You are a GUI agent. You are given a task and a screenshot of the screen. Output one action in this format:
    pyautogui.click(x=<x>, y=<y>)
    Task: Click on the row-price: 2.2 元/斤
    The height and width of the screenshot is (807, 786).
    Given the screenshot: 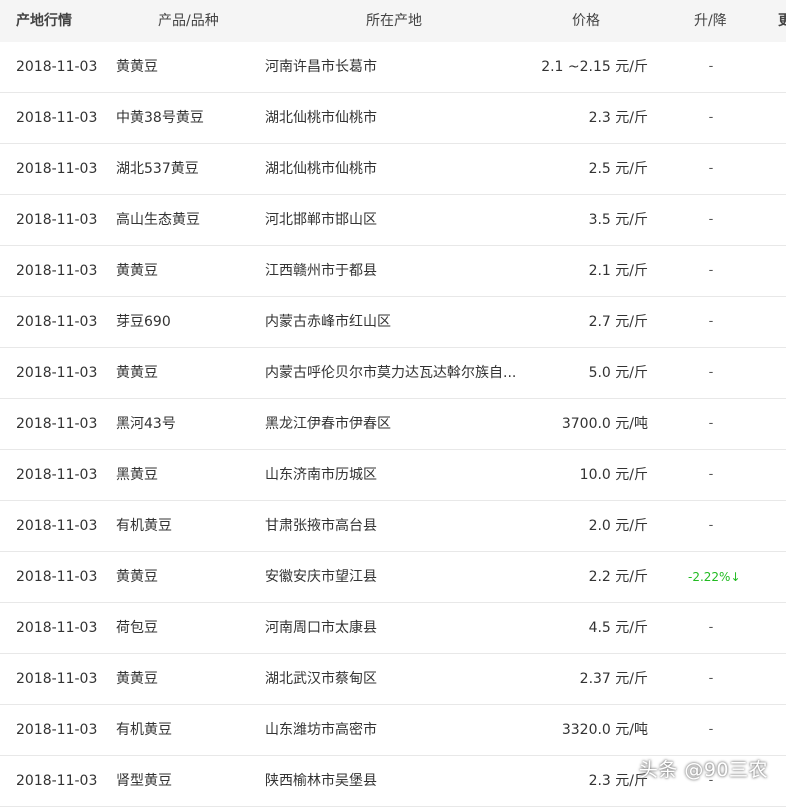 What is the action you would take?
    pyautogui.click(x=618, y=577)
    